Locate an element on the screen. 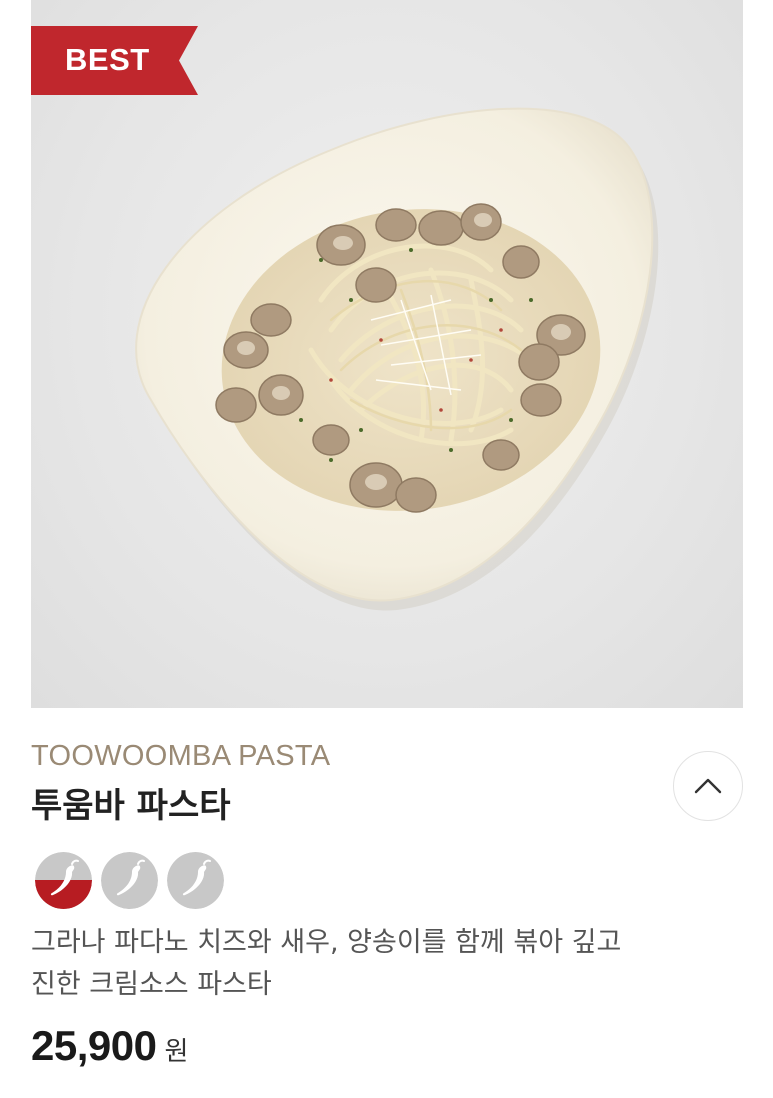 The height and width of the screenshot is (1098, 773). price-currency: 원 is located at coordinates (176, 1052).